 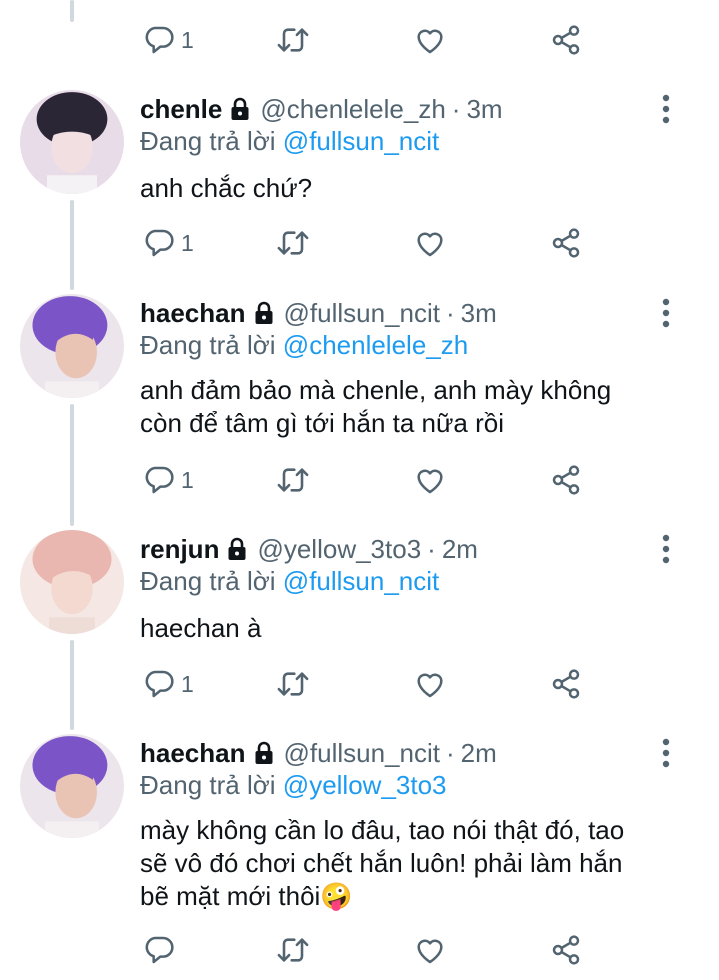 I want to click on tweet-header: chenle @chenlelele_zh · 3m, so click(x=394, y=109).